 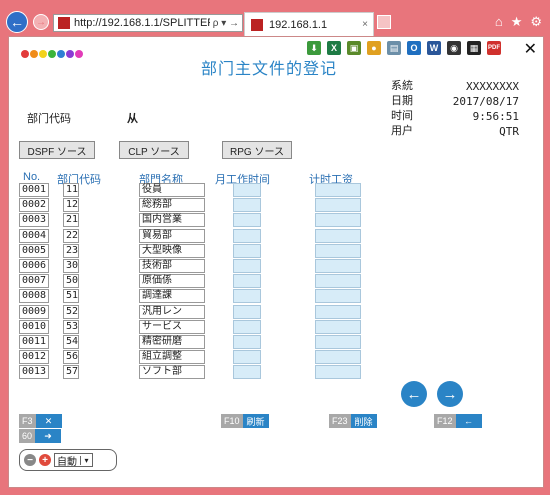 I want to click on prev-page-button: ←, so click(x=414, y=394).